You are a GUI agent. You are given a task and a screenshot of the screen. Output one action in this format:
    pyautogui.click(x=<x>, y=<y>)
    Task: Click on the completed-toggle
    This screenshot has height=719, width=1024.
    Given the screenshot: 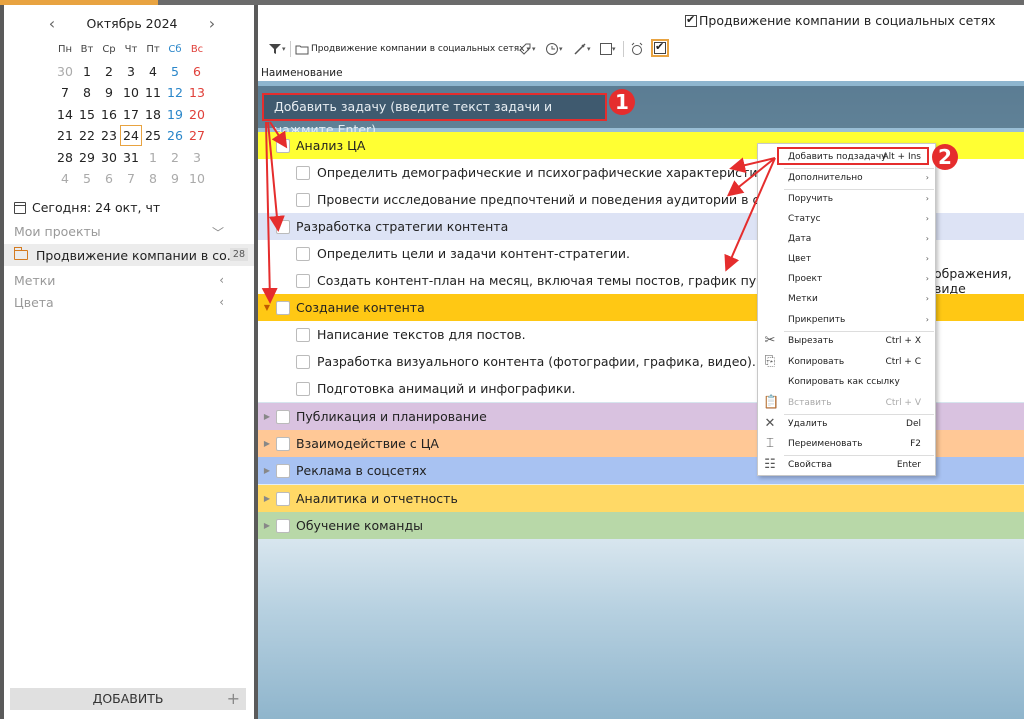 What is the action you would take?
    pyautogui.click(x=660, y=48)
    